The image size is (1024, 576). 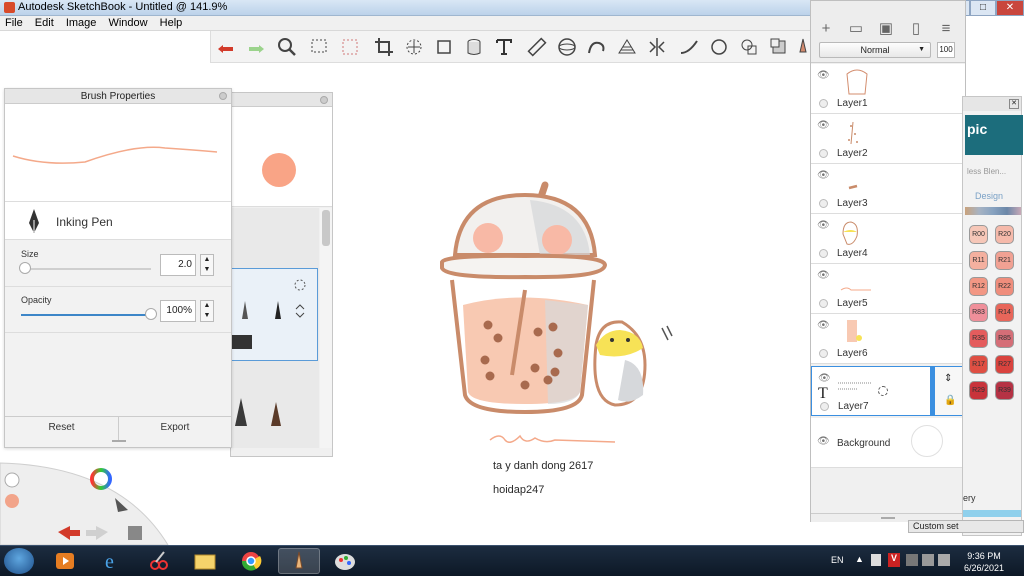 What do you see at coordinates (384, 47) in the screenshot?
I see `crop-icon` at bounding box center [384, 47].